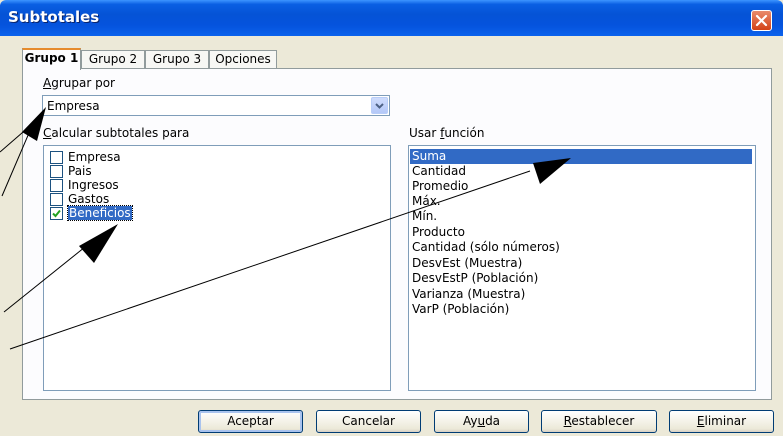  I want to click on tab-grupo-1: Grupo 1, so click(51, 59).